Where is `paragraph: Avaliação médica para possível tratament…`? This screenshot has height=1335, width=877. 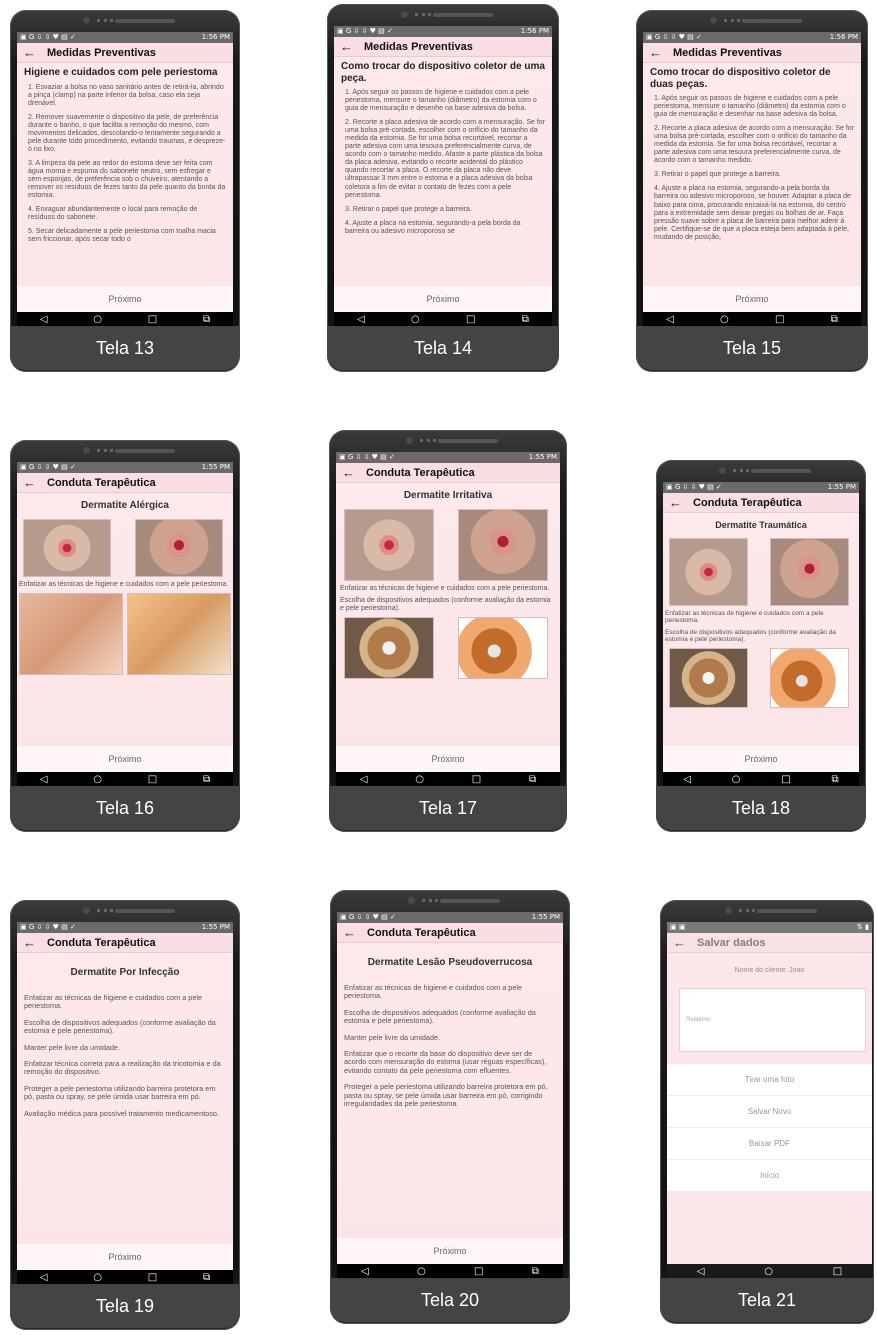 paragraph: Avaliação médica para possível tratament… is located at coordinates (121, 1113).